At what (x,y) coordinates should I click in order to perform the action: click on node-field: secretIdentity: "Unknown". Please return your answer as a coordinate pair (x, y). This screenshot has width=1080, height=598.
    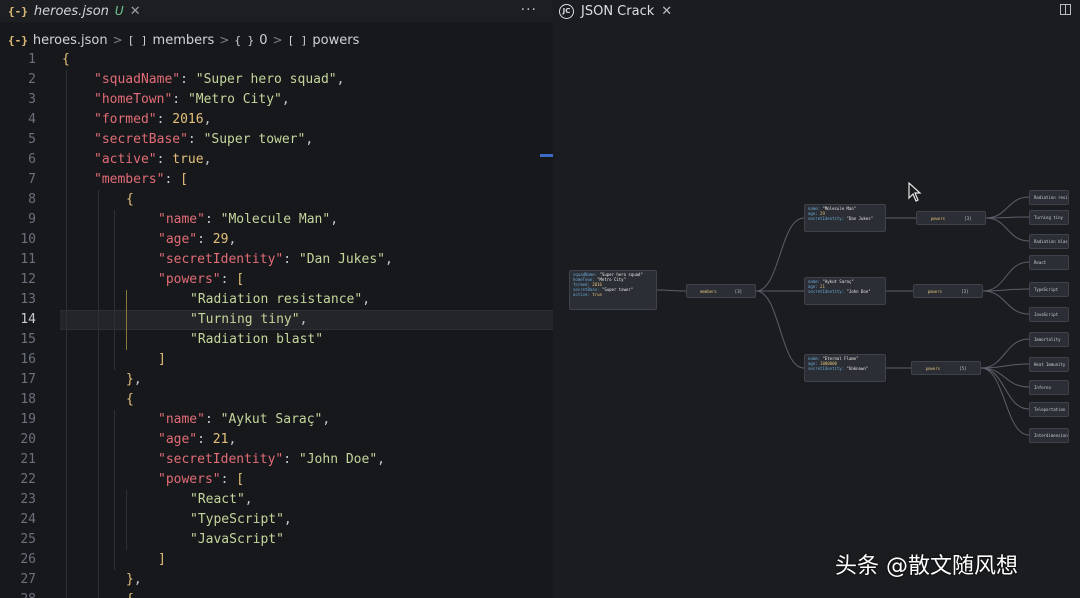
    Looking at the image, I should click on (838, 368).